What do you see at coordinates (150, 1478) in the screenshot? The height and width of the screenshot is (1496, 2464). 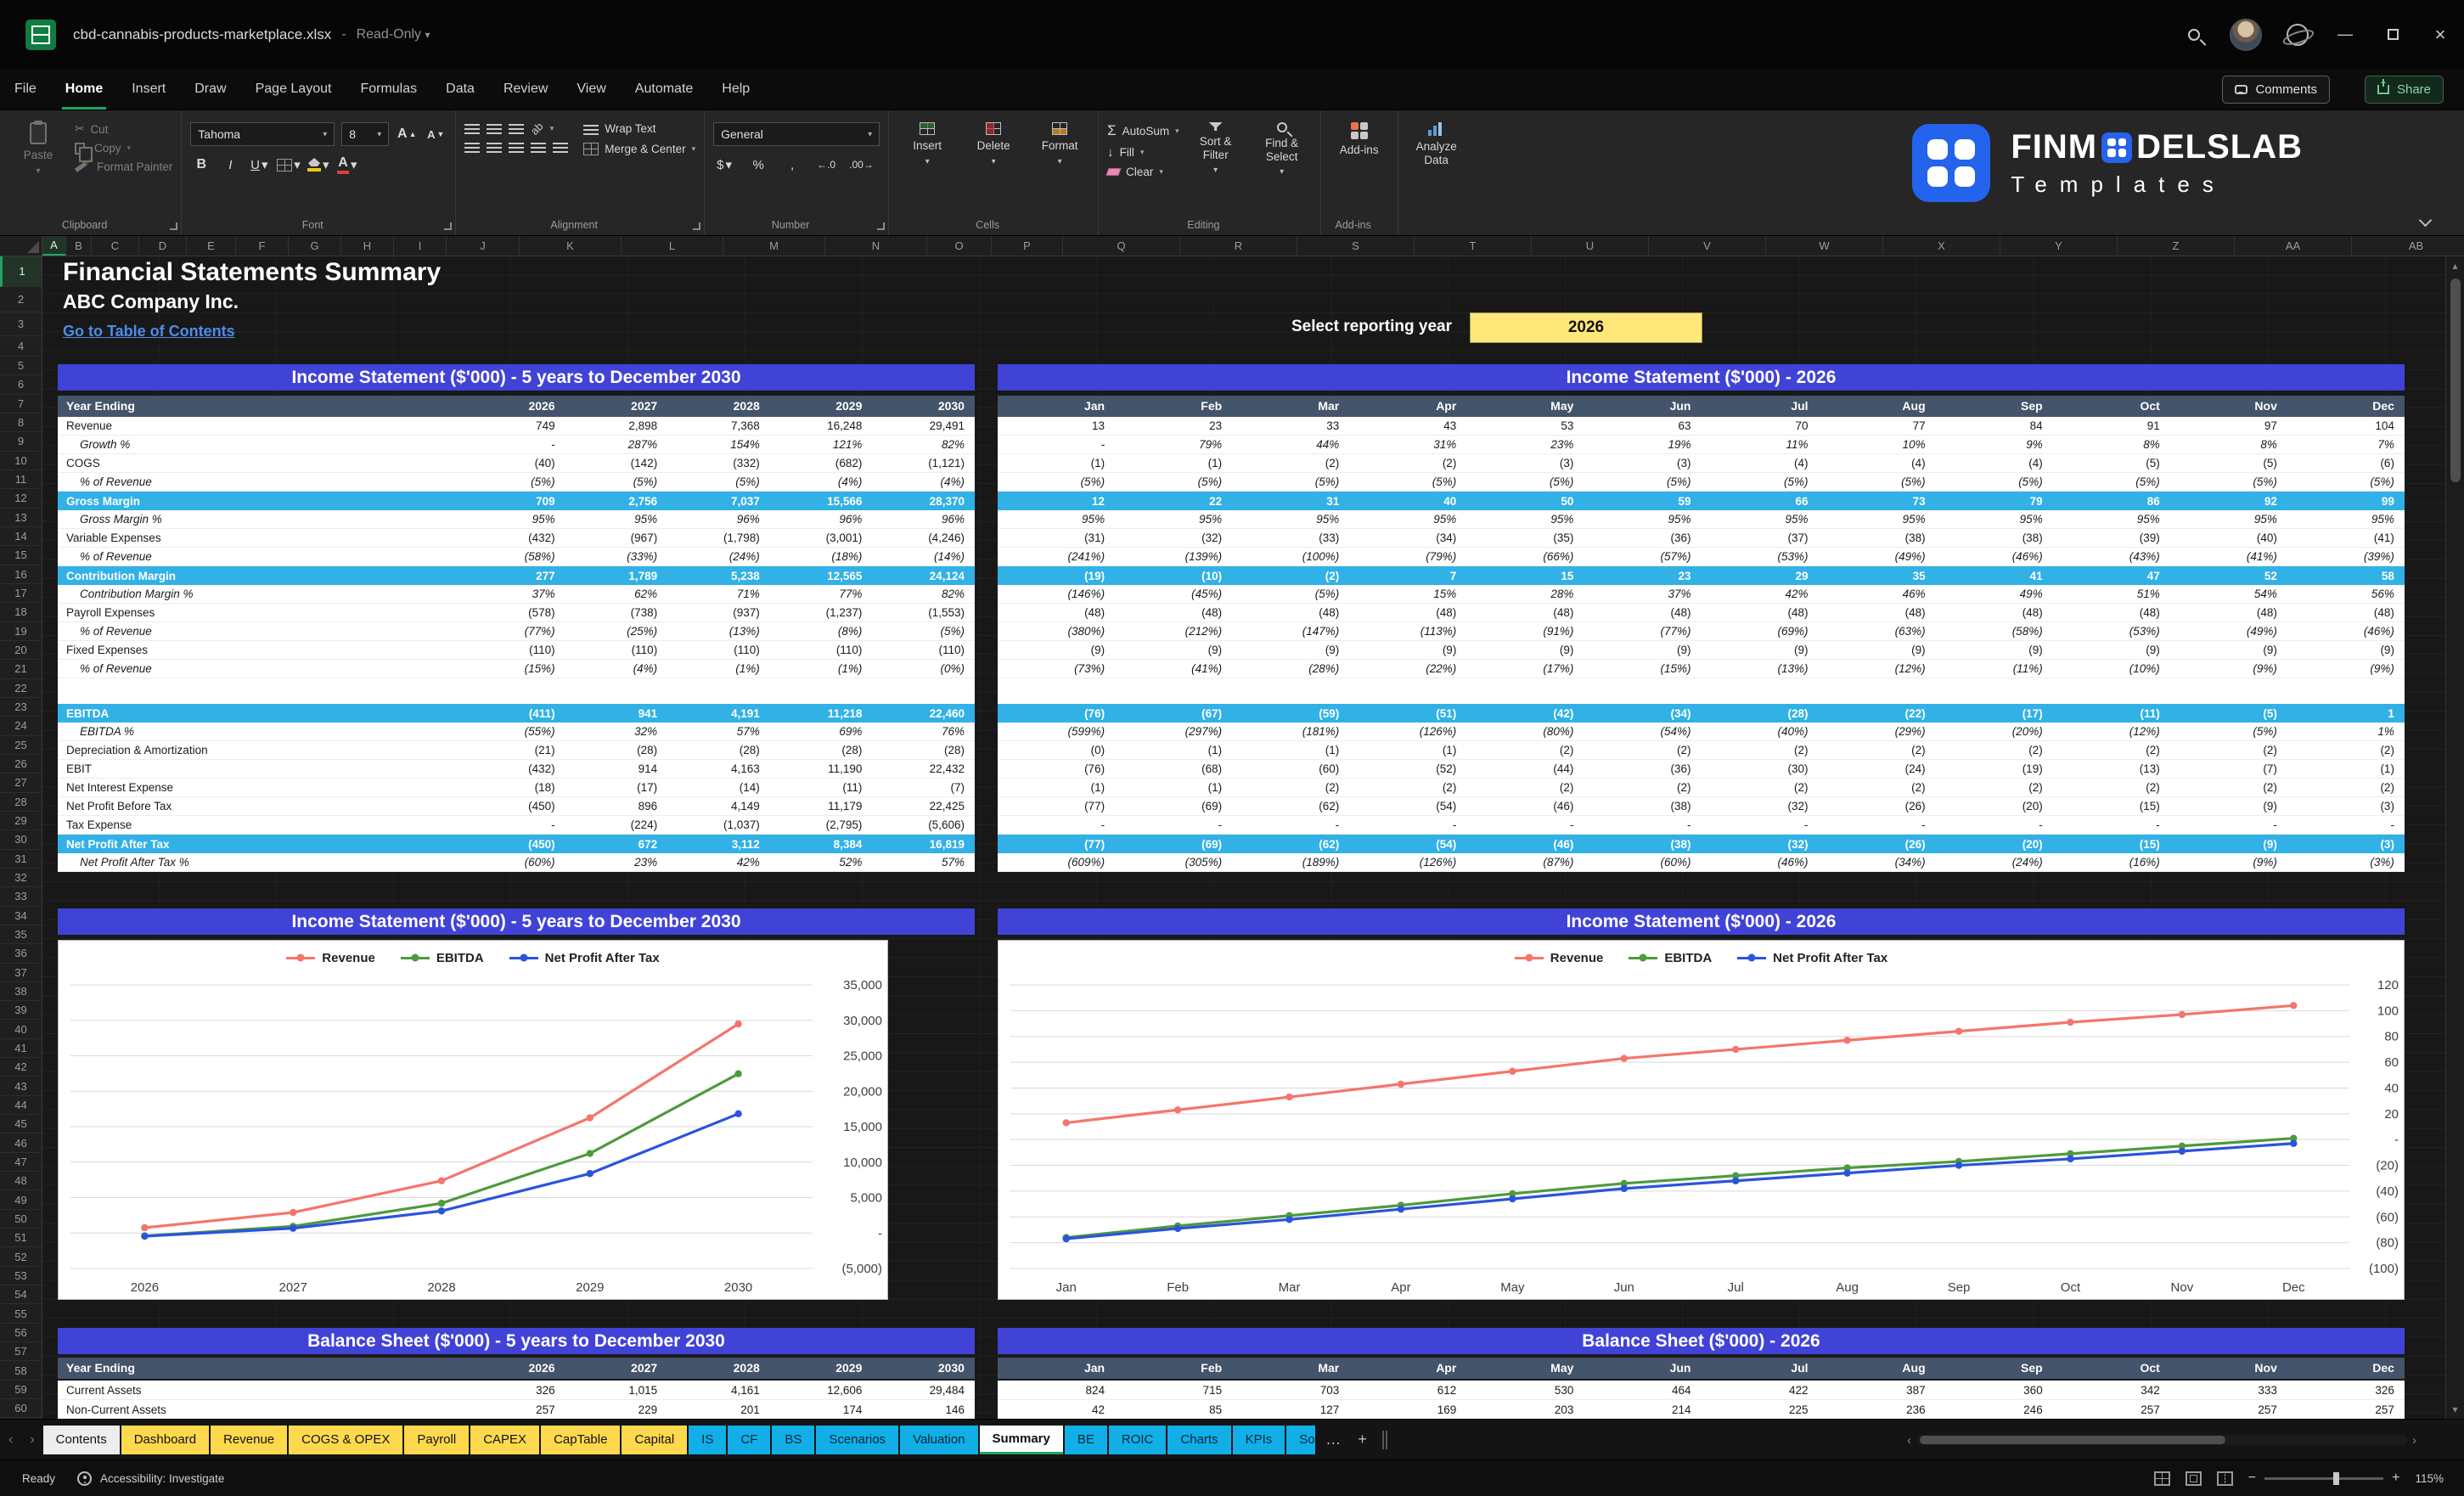 I see `accessibility-status: Accessibility: Investigate` at bounding box center [150, 1478].